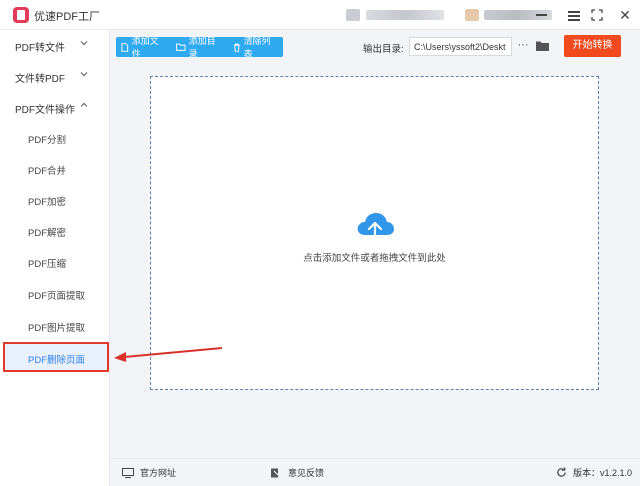 This screenshot has height=486, width=640. What do you see at coordinates (45, 110) in the screenshot?
I see `sidebar-group-label: PDF文件操作` at bounding box center [45, 110].